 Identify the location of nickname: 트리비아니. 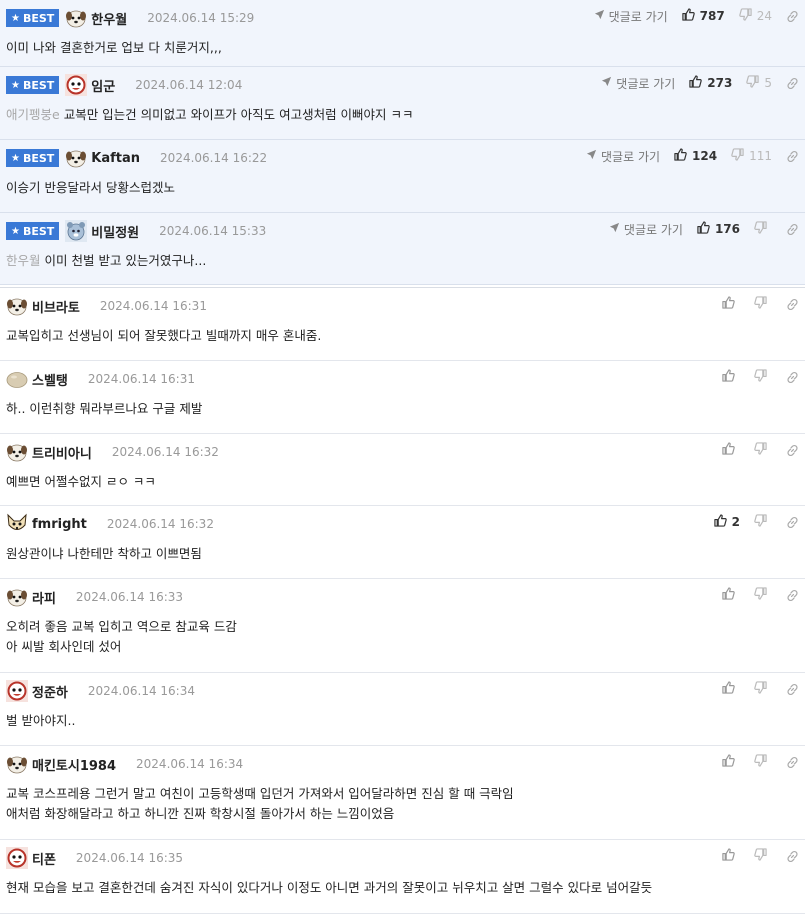
(62, 452).